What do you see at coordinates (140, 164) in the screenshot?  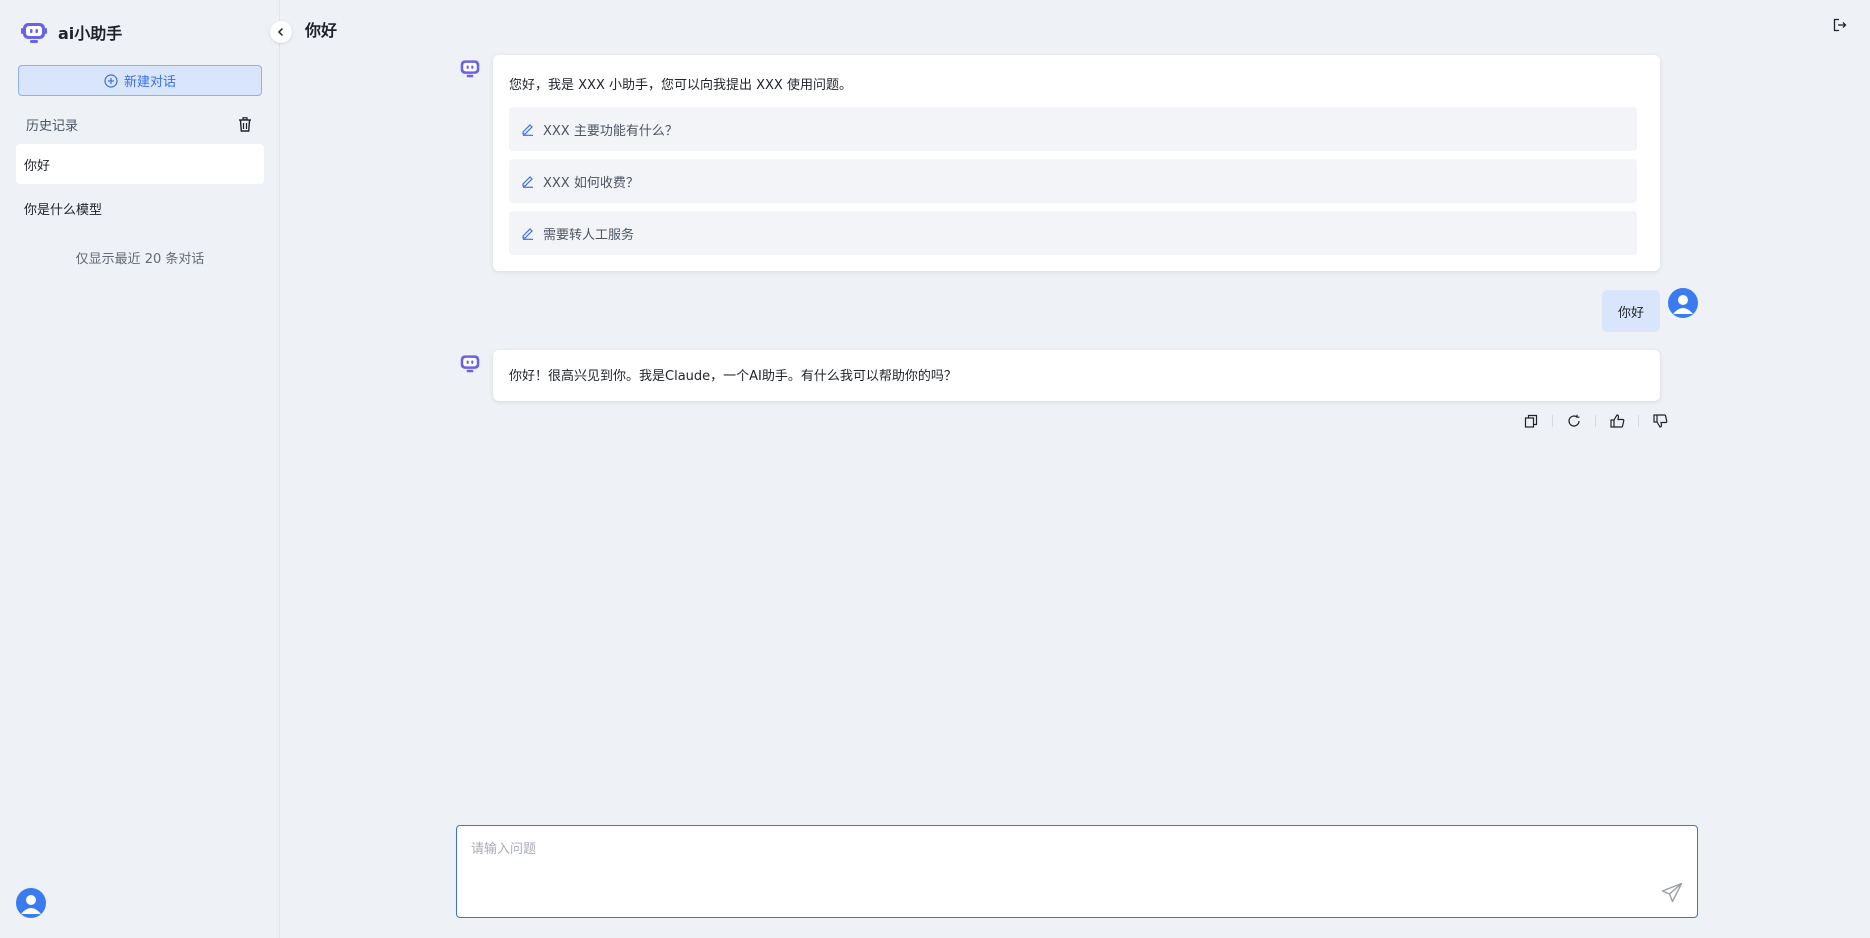 I see `history-item-hello: 你好` at bounding box center [140, 164].